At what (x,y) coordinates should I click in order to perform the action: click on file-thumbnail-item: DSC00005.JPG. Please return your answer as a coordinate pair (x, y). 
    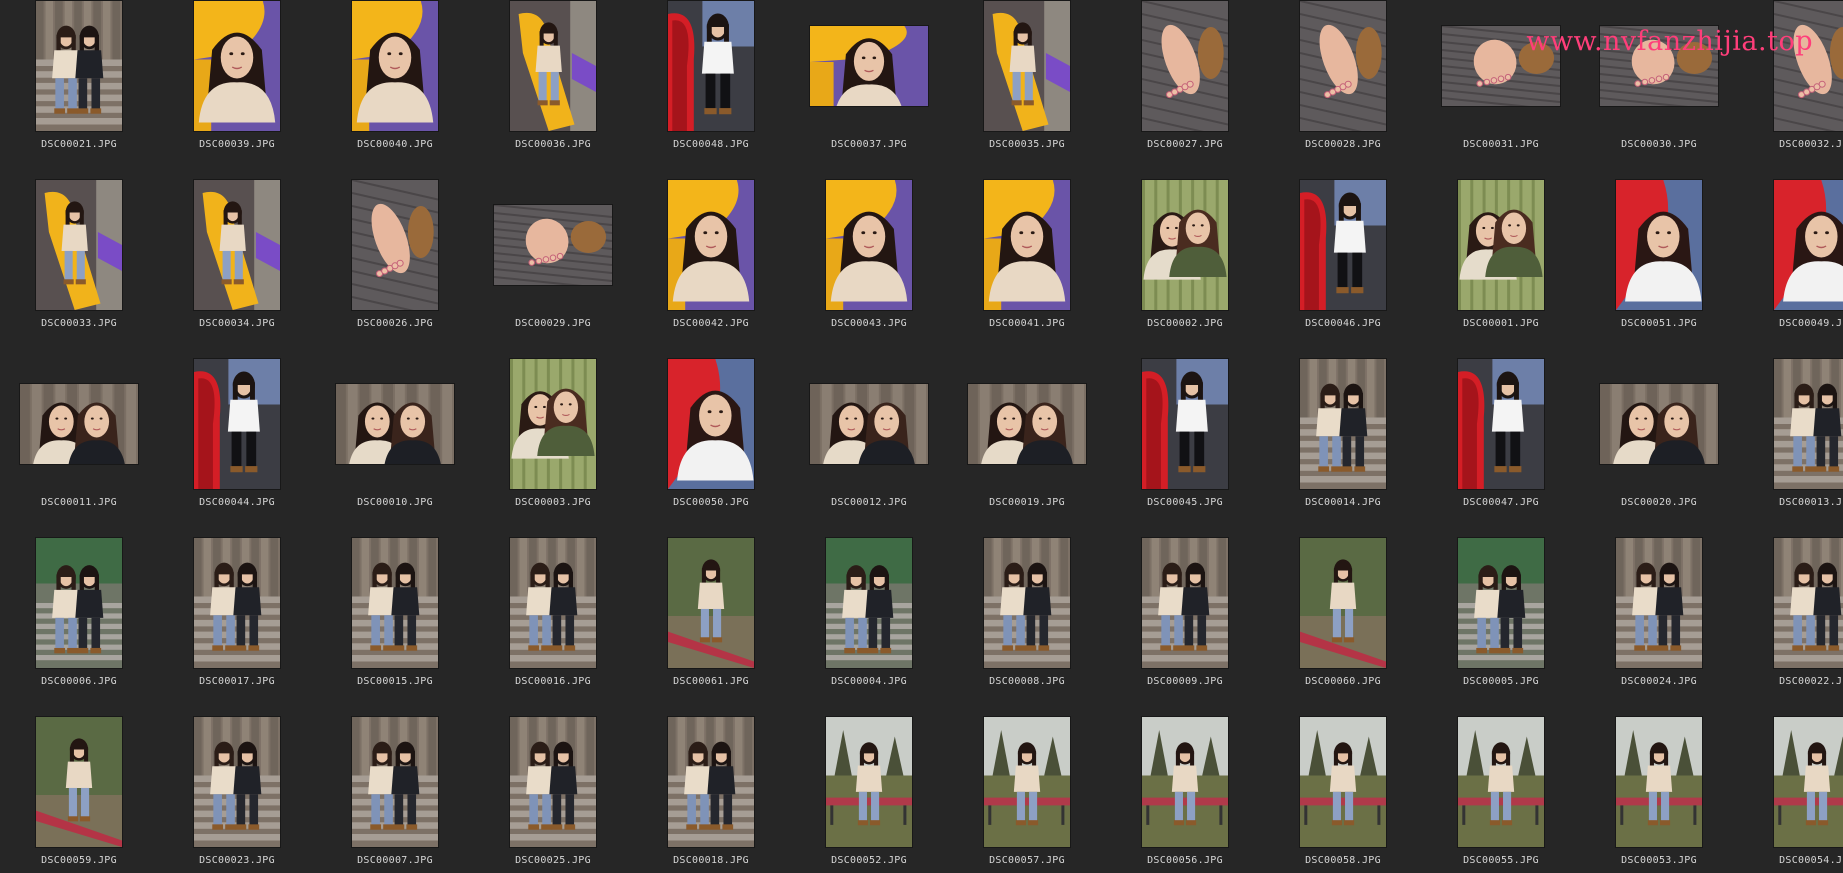
    Looking at the image, I should click on (1501, 626).